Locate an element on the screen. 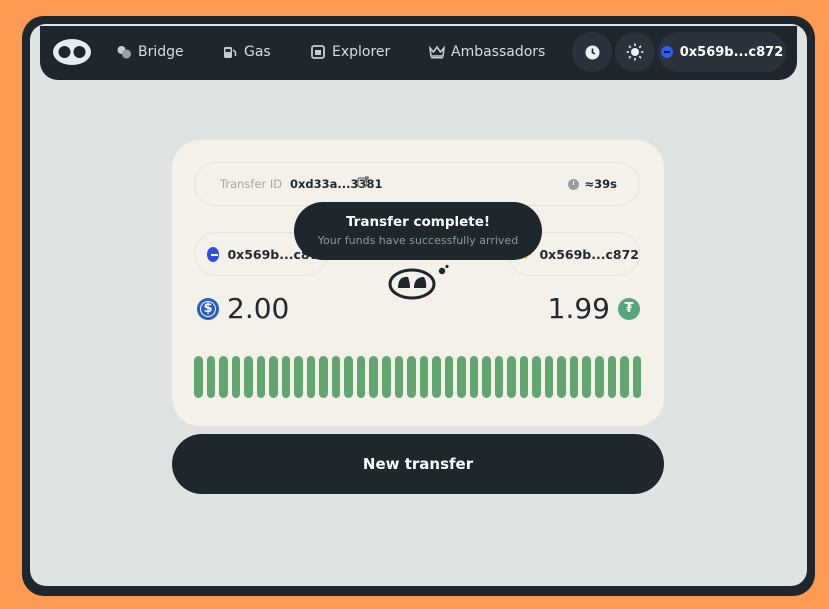  chain-icon is located at coordinates (666, 52).